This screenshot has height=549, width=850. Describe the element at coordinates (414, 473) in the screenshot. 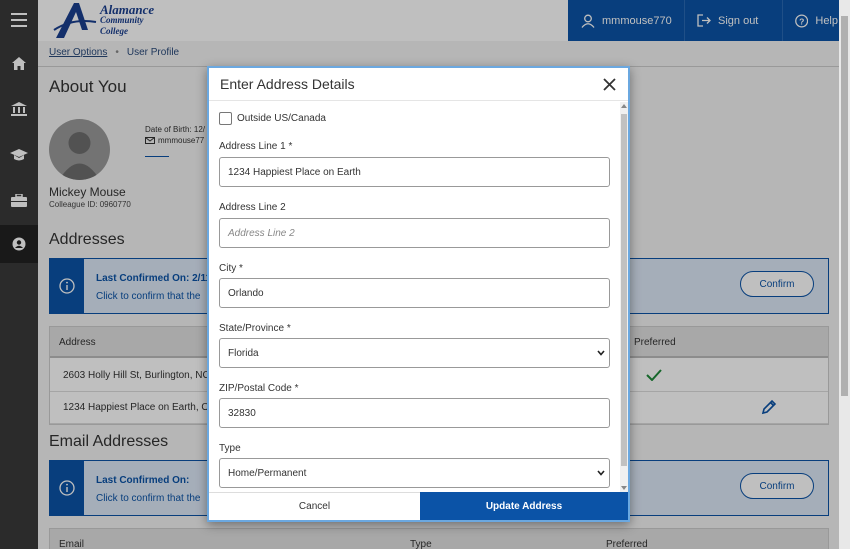

I see `type-select: Home/Permanent` at that location.